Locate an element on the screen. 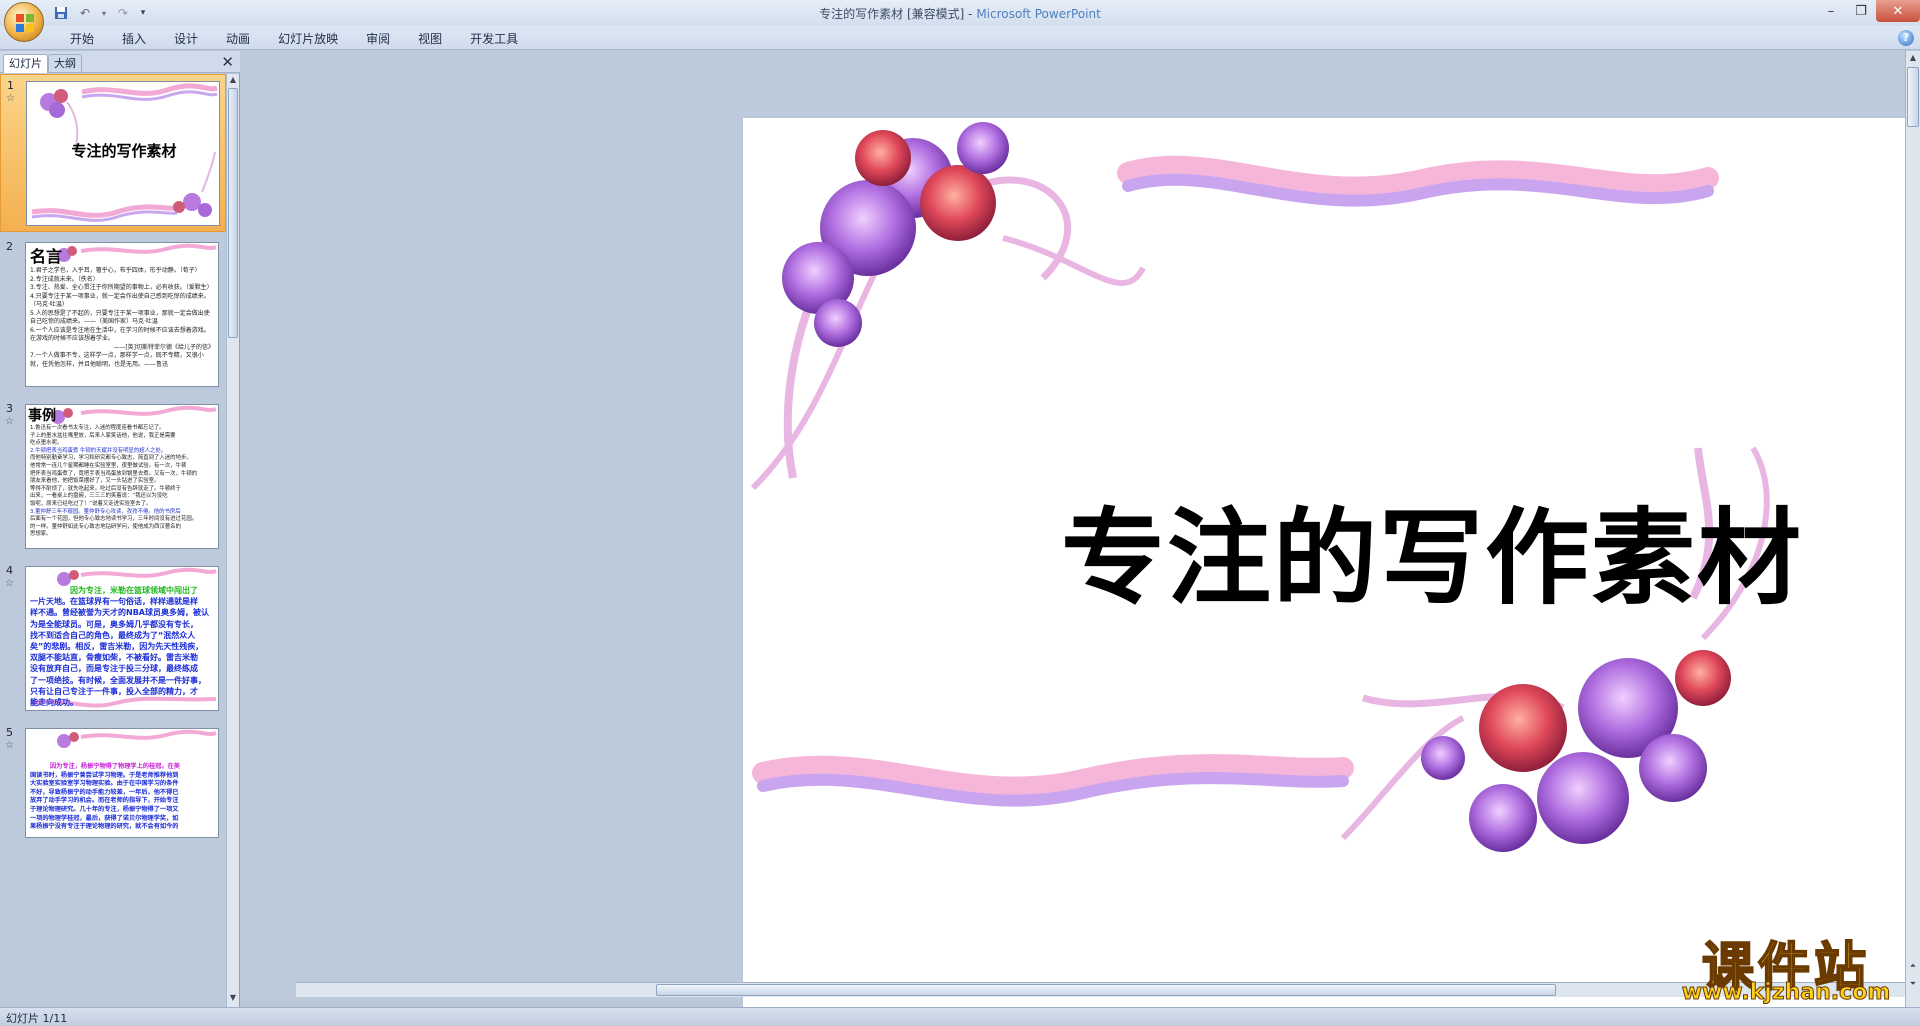  tab-slideshow: 幻灯片放映 is located at coordinates (308, 39).